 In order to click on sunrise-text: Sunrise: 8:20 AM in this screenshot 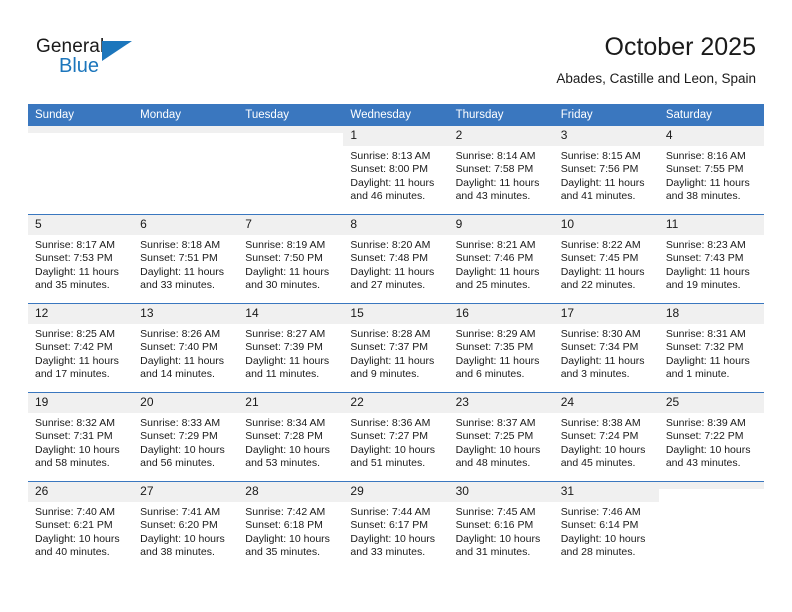, I will do `click(390, 245)`.